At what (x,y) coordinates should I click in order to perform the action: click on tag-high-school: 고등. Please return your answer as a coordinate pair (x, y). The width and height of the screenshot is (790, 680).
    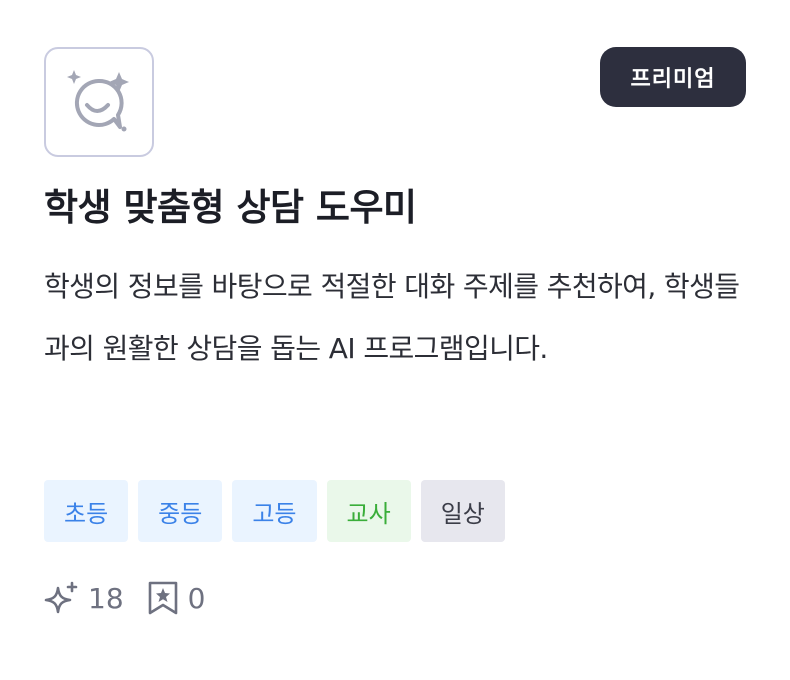
    Looking at the image, I should click on (274, 511).